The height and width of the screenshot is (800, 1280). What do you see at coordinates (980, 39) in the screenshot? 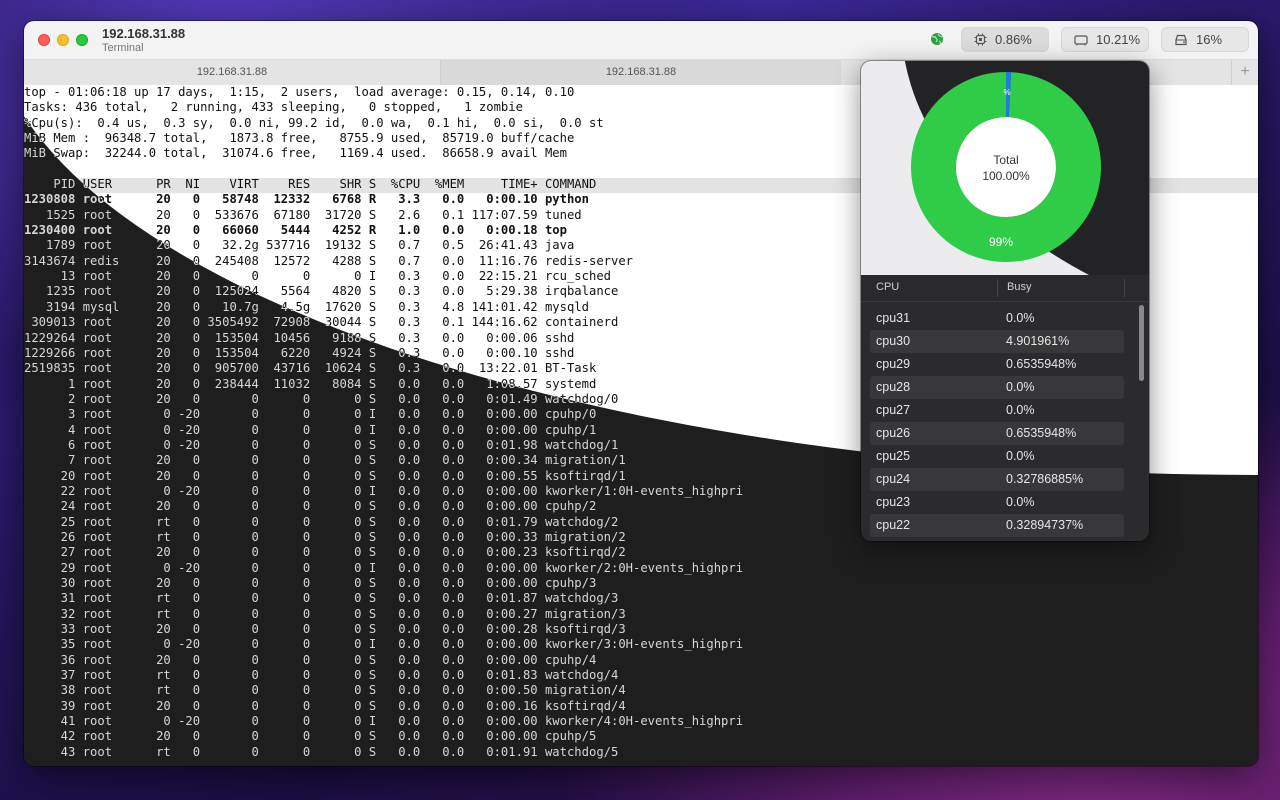
I see `cpu-chip-icon` at bounding box center [980, 39].